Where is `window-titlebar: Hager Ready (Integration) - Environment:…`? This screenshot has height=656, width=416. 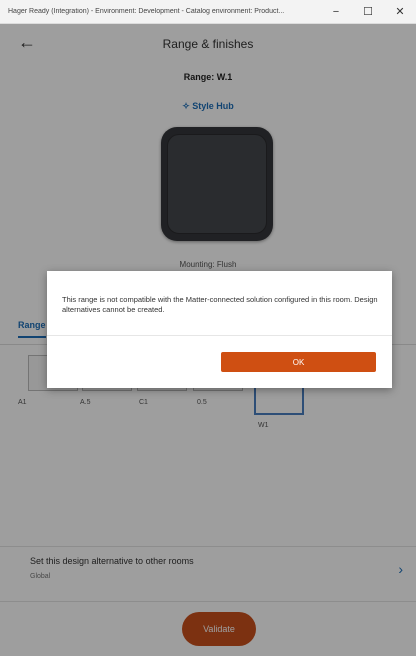
window-titlebar: Hager Ready (Integration) - Environment:… is located at coordinates (208, 12).